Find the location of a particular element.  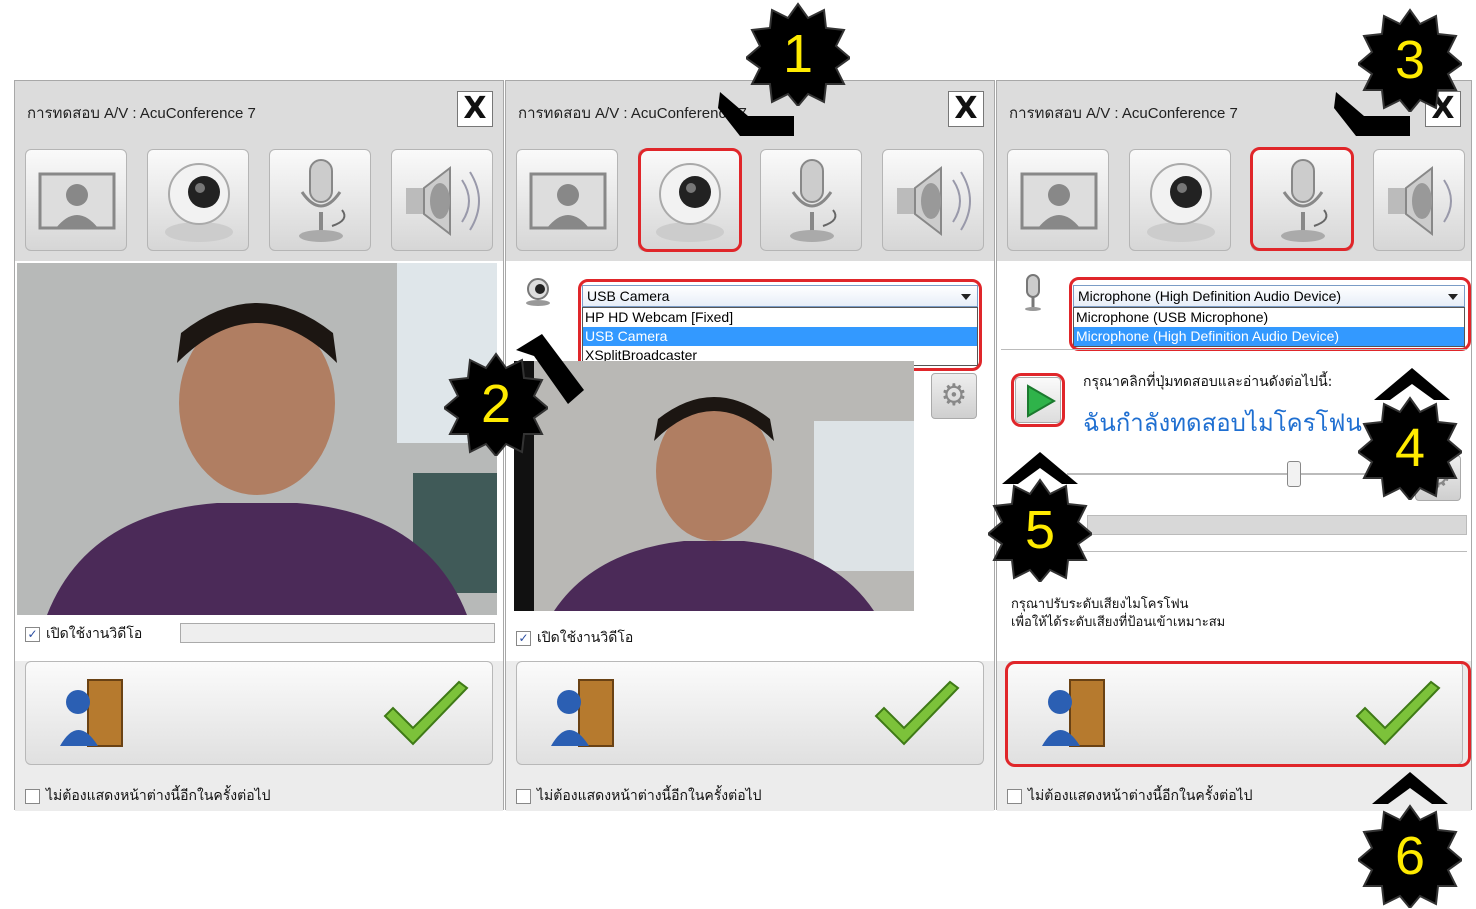

volume-slider-track is located at coordinates (1232, 474).